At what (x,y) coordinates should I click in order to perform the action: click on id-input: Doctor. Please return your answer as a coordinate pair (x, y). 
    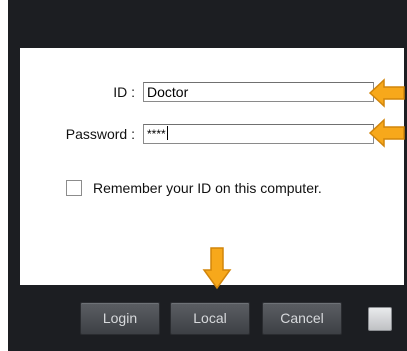
    Looking at the image, I should click on (258, 92).